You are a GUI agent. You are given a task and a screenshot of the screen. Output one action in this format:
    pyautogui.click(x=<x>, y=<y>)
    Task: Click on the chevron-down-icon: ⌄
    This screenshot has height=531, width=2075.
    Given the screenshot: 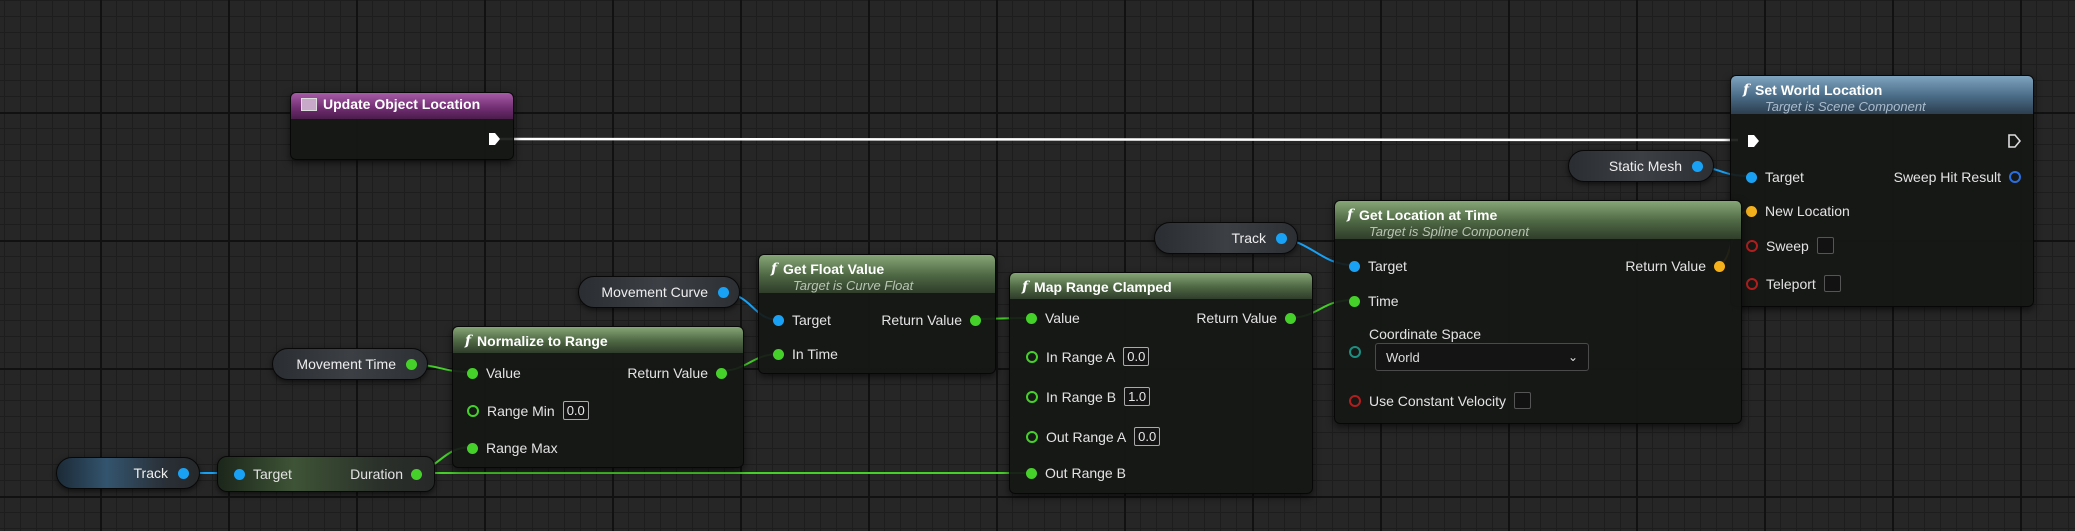 What is the action you would take?
    pyautogui.click(x=1572, y=357)
    